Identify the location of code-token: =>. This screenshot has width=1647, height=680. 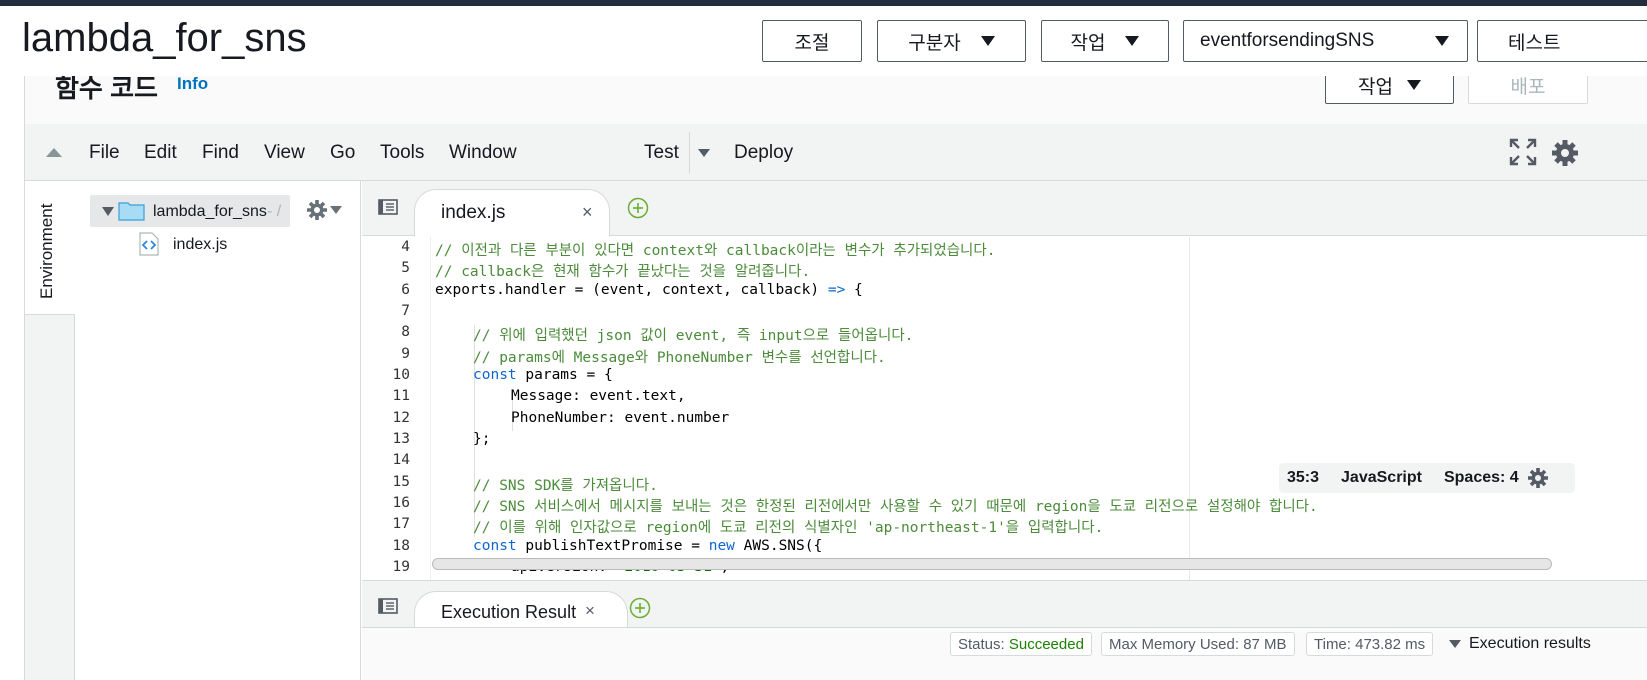
(836, 290).